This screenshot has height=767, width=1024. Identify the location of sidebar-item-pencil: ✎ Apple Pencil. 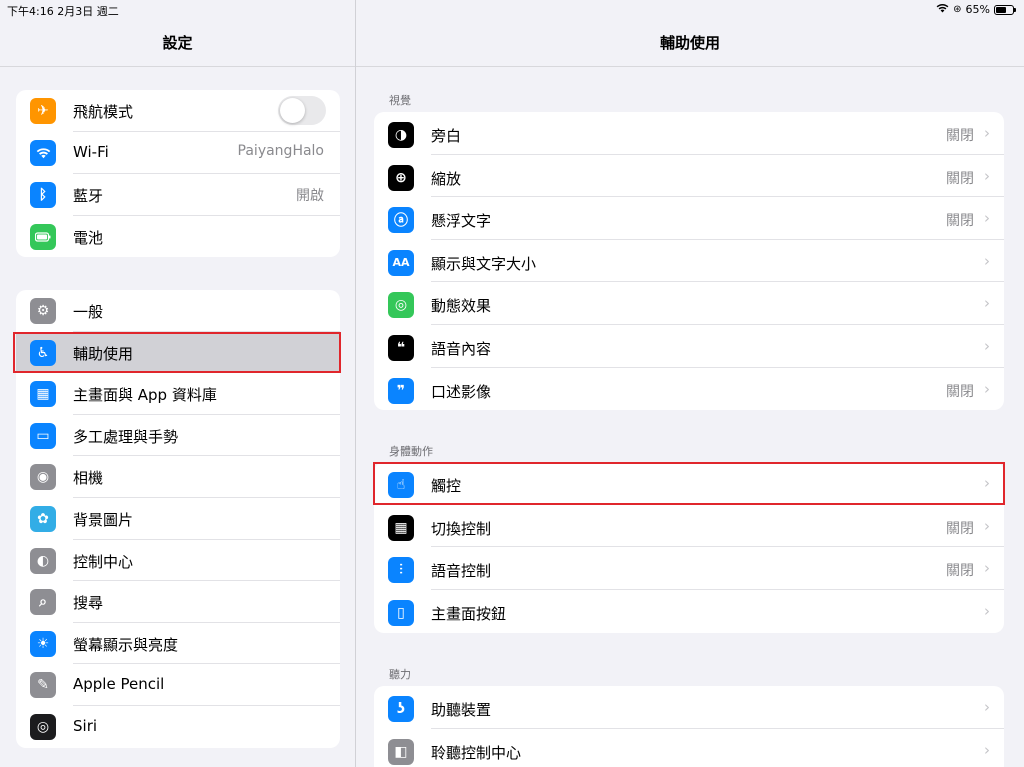
(178, 685).